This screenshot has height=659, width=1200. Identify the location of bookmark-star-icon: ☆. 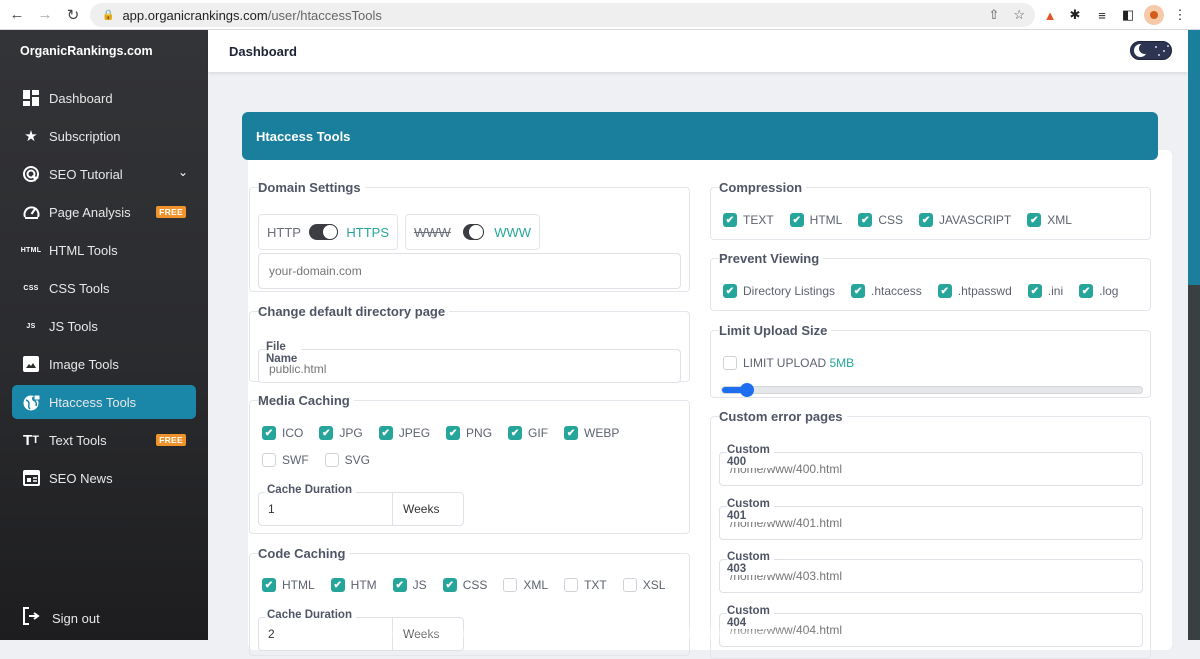
(1019, 15).